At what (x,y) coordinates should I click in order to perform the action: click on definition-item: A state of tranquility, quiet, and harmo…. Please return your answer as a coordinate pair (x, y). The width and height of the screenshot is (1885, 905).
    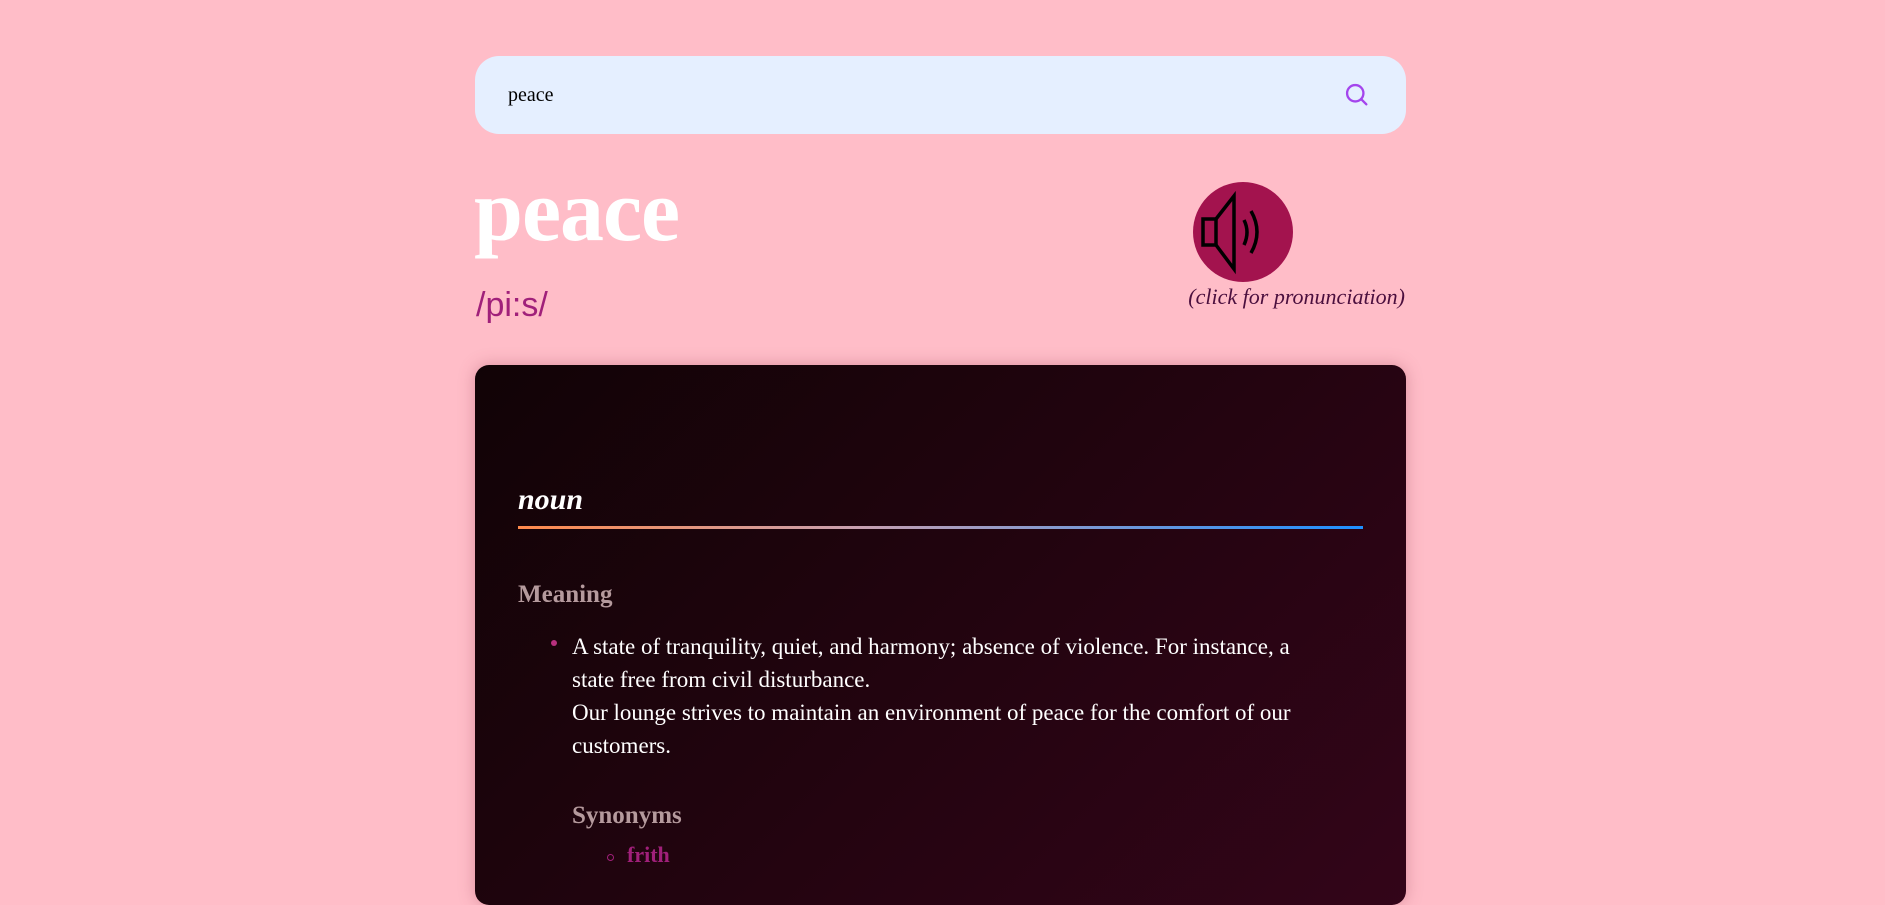
    Looking at the image, I should click on (952, 696).